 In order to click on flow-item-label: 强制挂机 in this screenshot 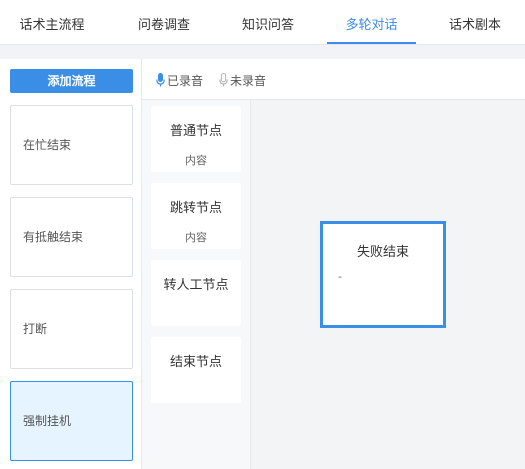, I will do `click(47, 421)`.